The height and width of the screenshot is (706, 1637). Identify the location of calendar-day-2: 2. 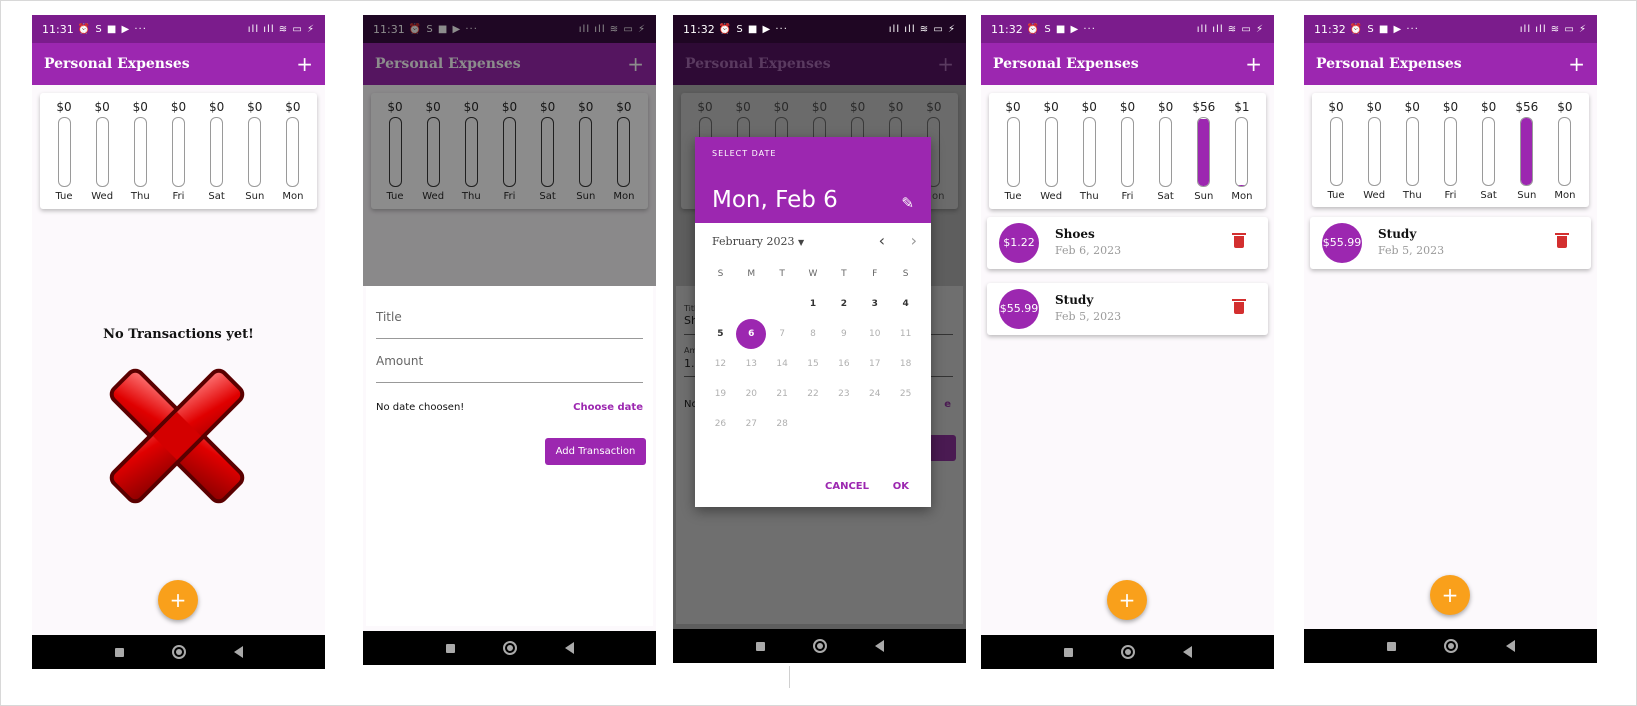
(843, 304).